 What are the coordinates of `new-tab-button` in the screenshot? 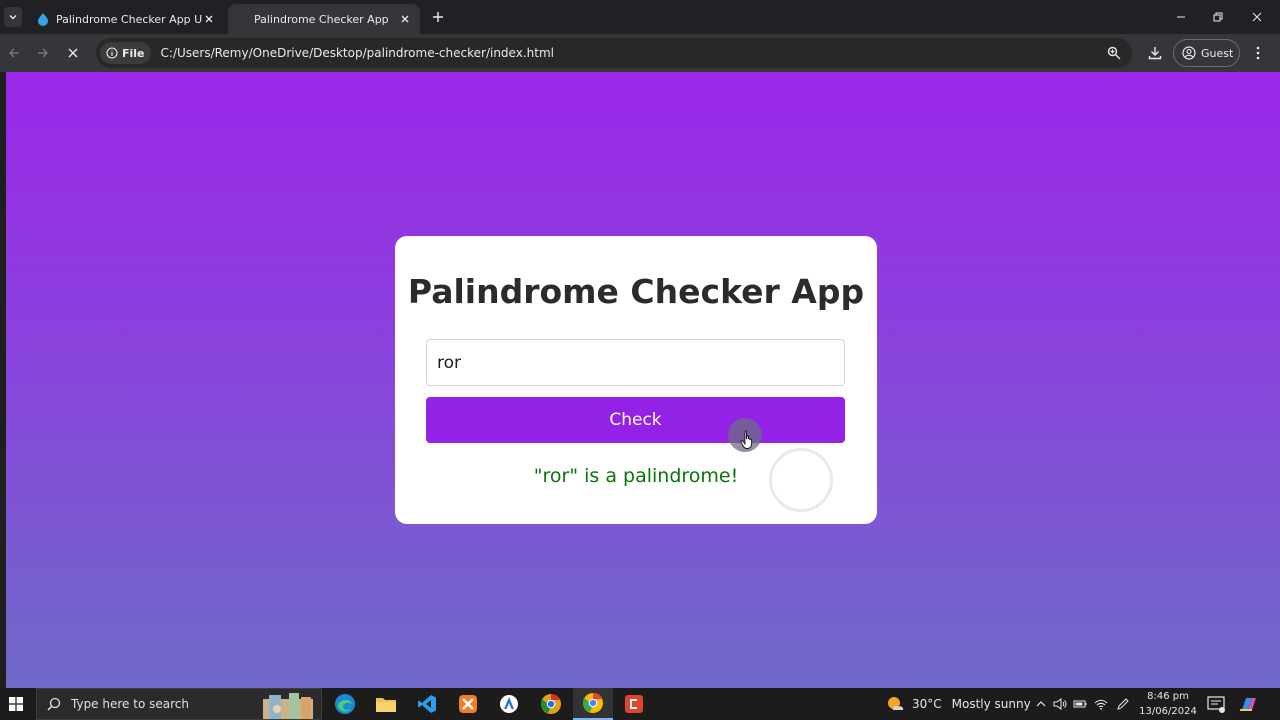 It's located at (438, 17).